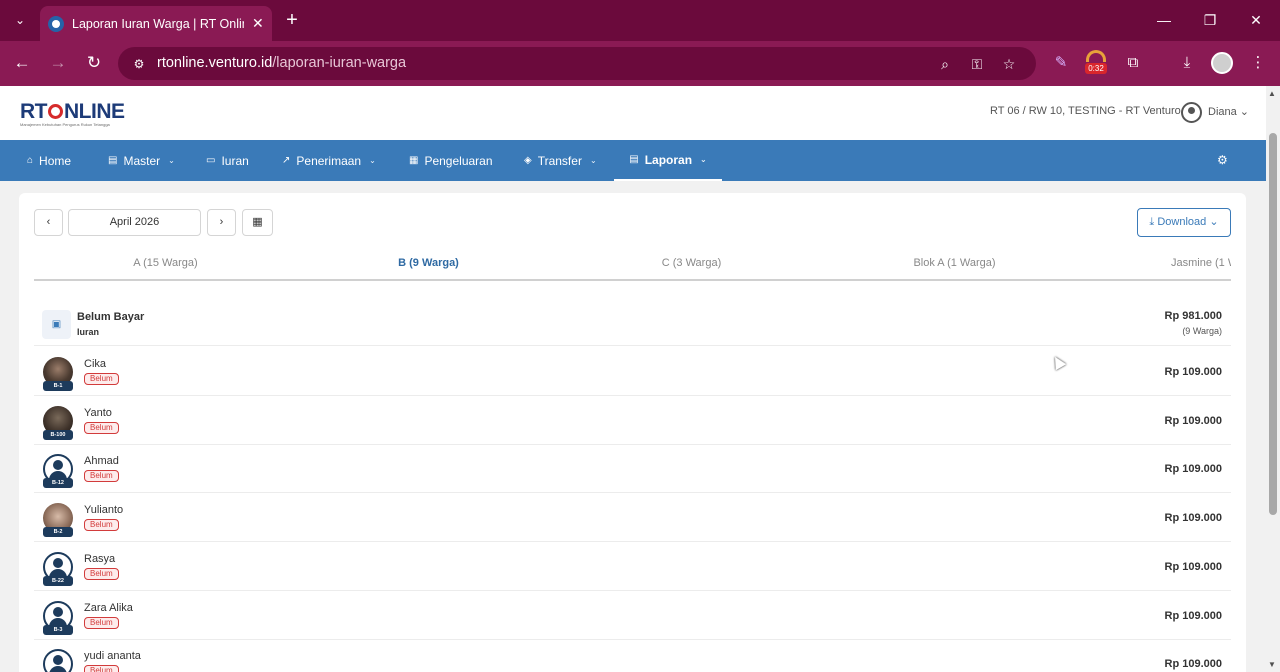 Image resolution: width=1280 pixels, height=672 pixels. What do you see at coordinates (977, 64) in the screenshot?
I see `key-icon: ⚿` at bounding box center [977, 64].